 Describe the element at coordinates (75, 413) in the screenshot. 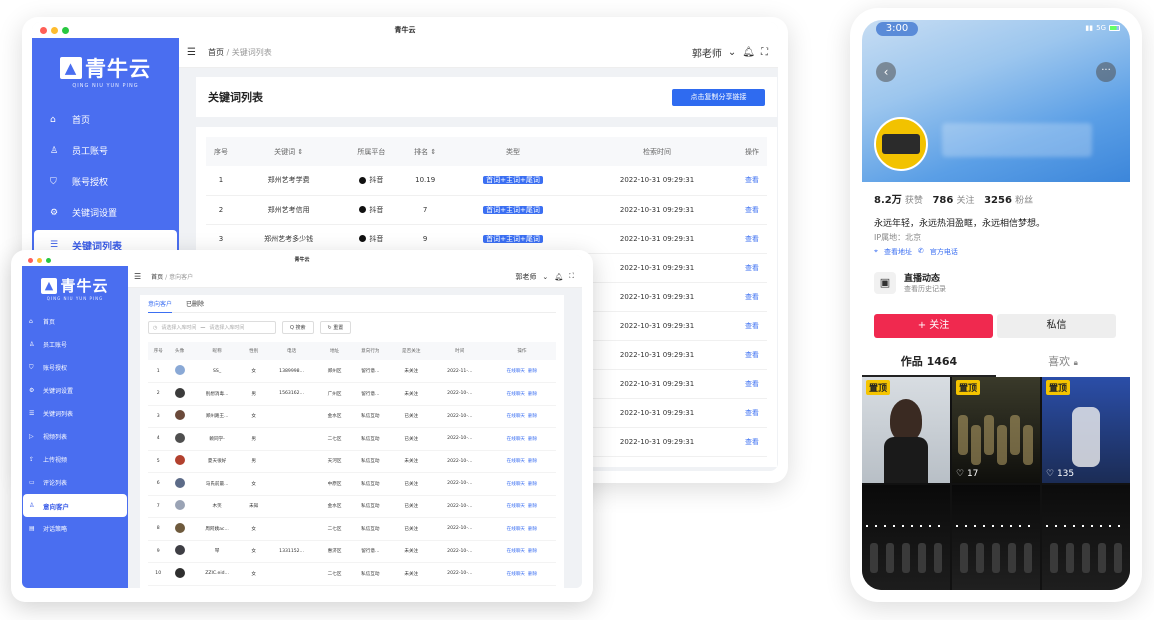

I see `sidebar-item-list: ☰ 关键词列表` at that location.